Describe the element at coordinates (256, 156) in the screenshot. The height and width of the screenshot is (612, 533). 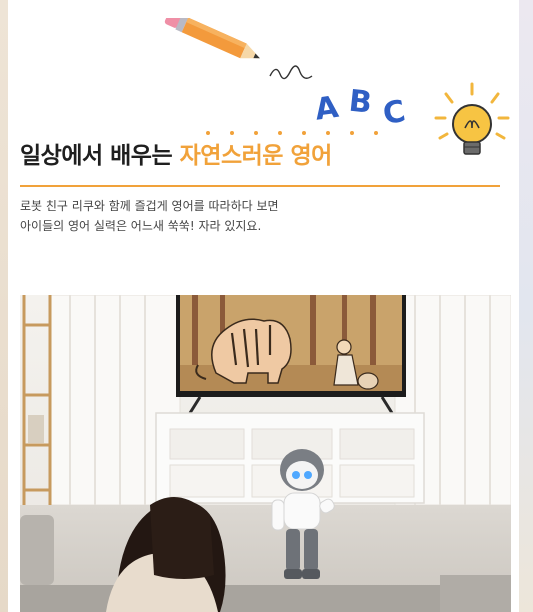
I see `title-highlight: 자연스러운 영어` at that location.